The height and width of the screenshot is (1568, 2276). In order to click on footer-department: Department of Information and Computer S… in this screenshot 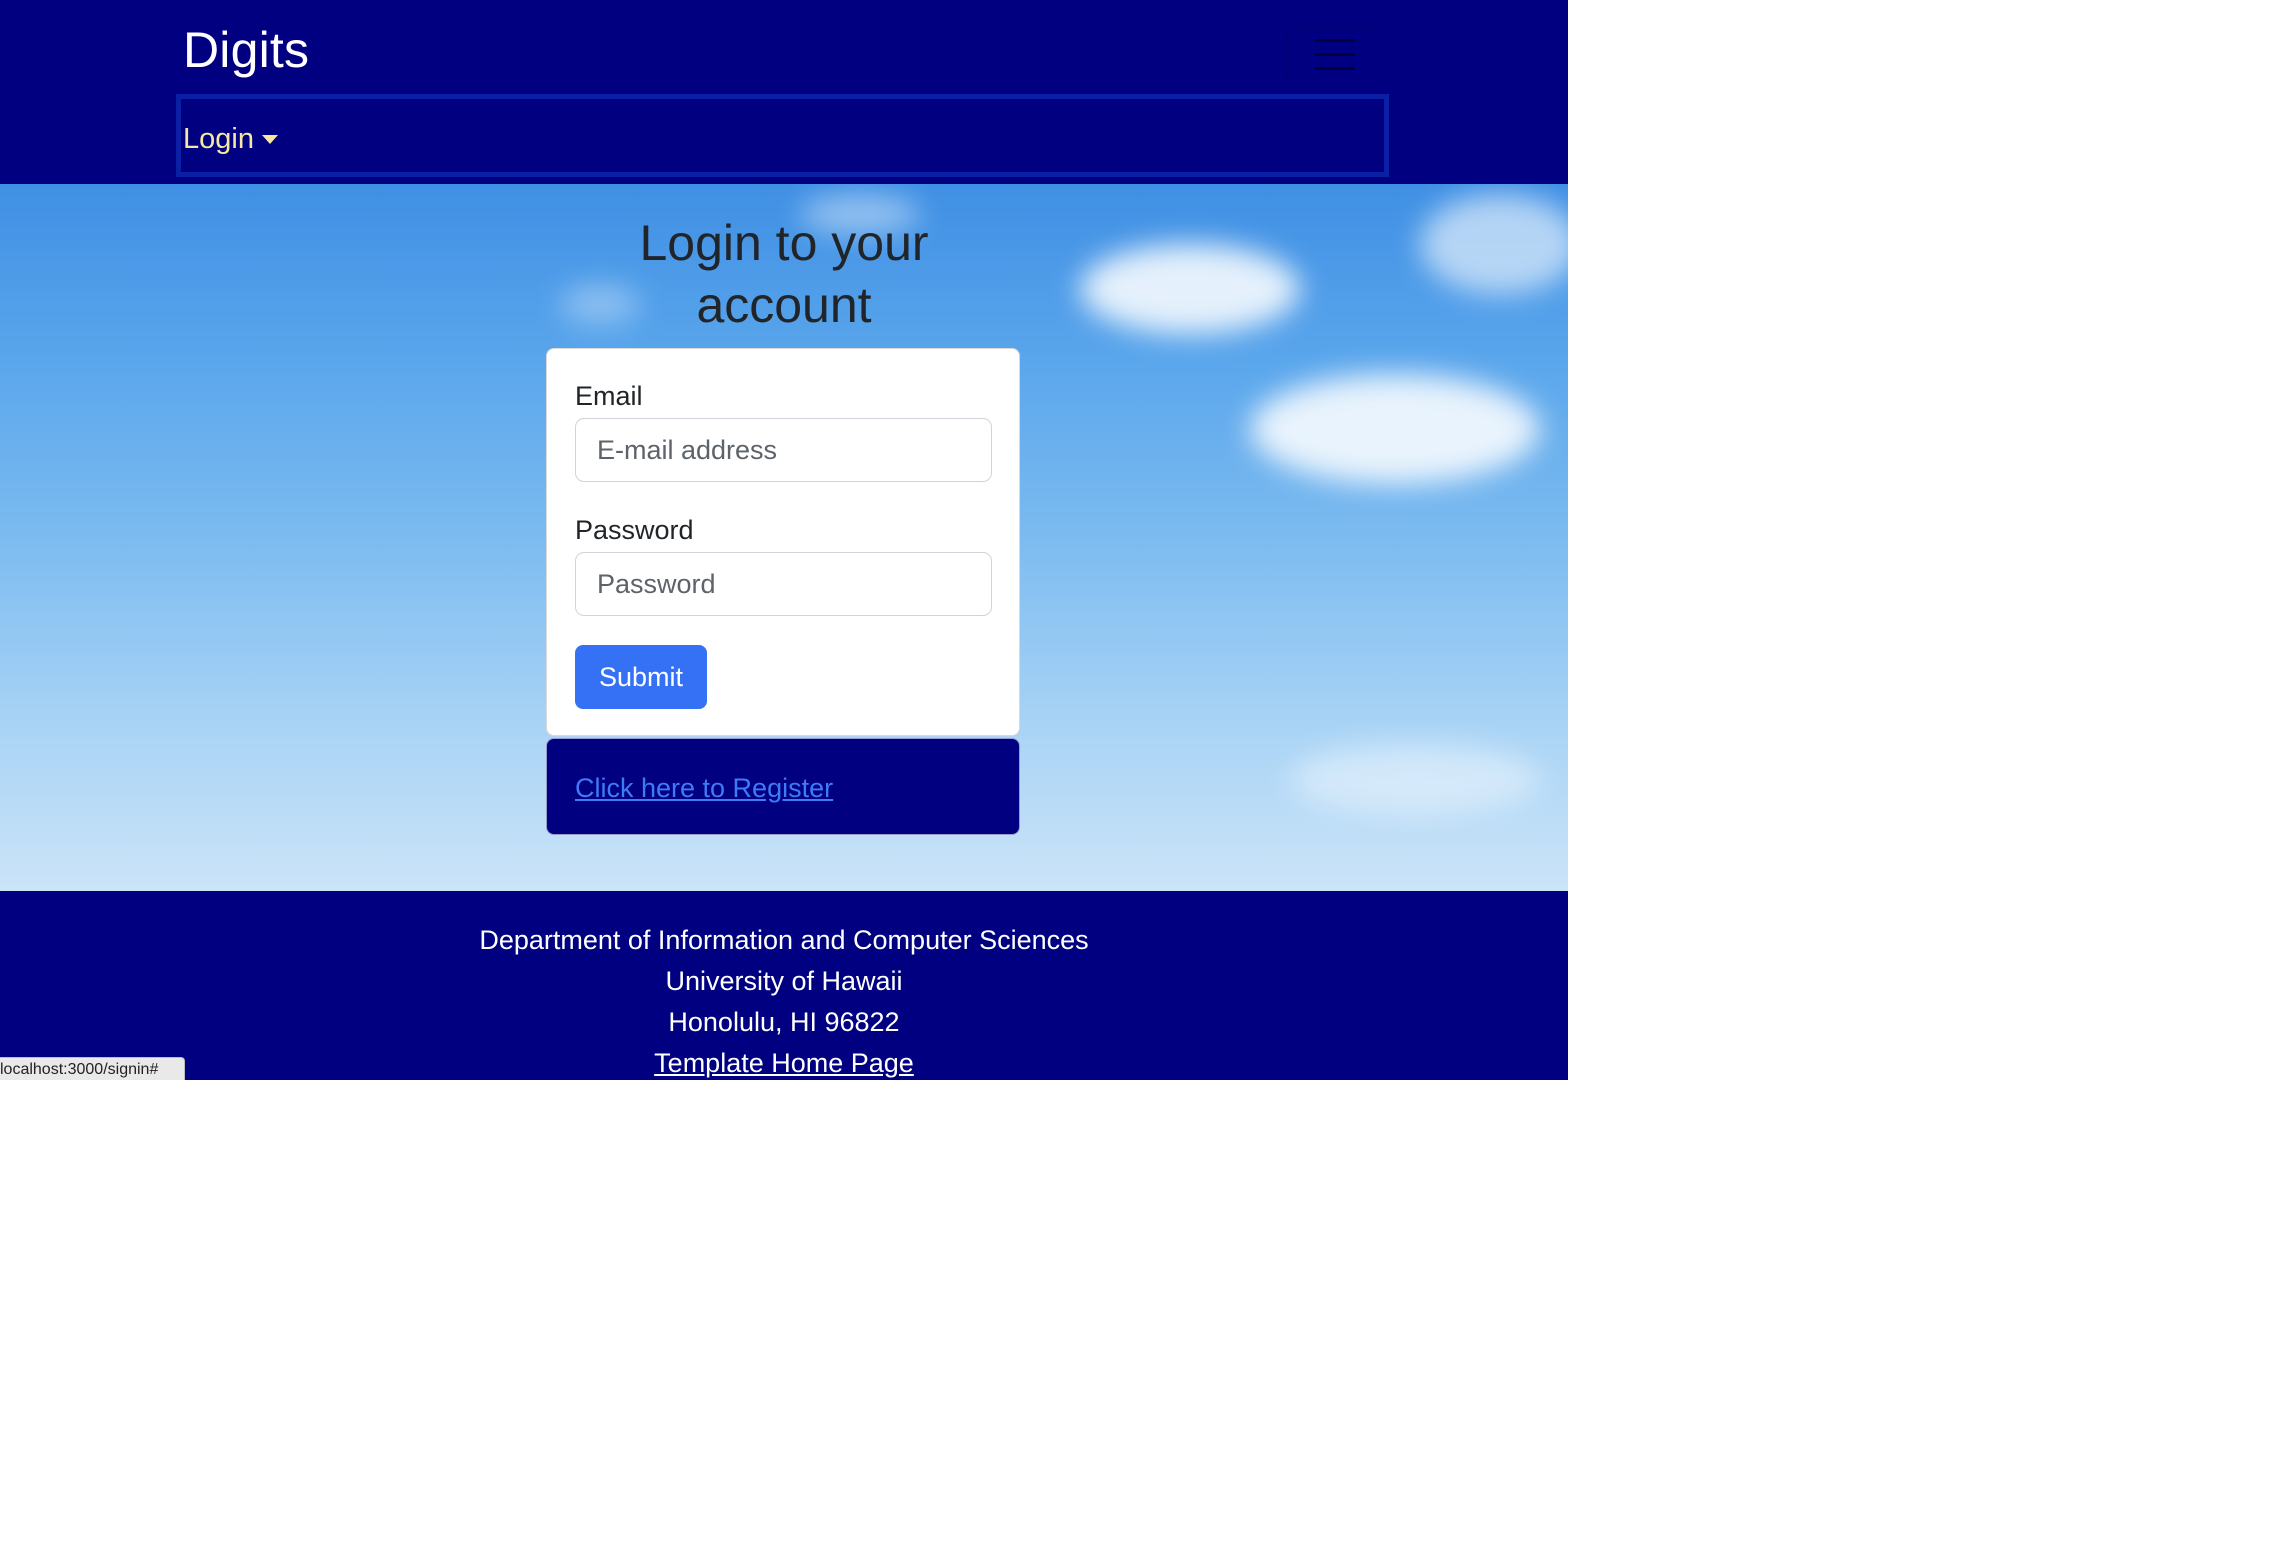, I will do `click(784, 940)`.